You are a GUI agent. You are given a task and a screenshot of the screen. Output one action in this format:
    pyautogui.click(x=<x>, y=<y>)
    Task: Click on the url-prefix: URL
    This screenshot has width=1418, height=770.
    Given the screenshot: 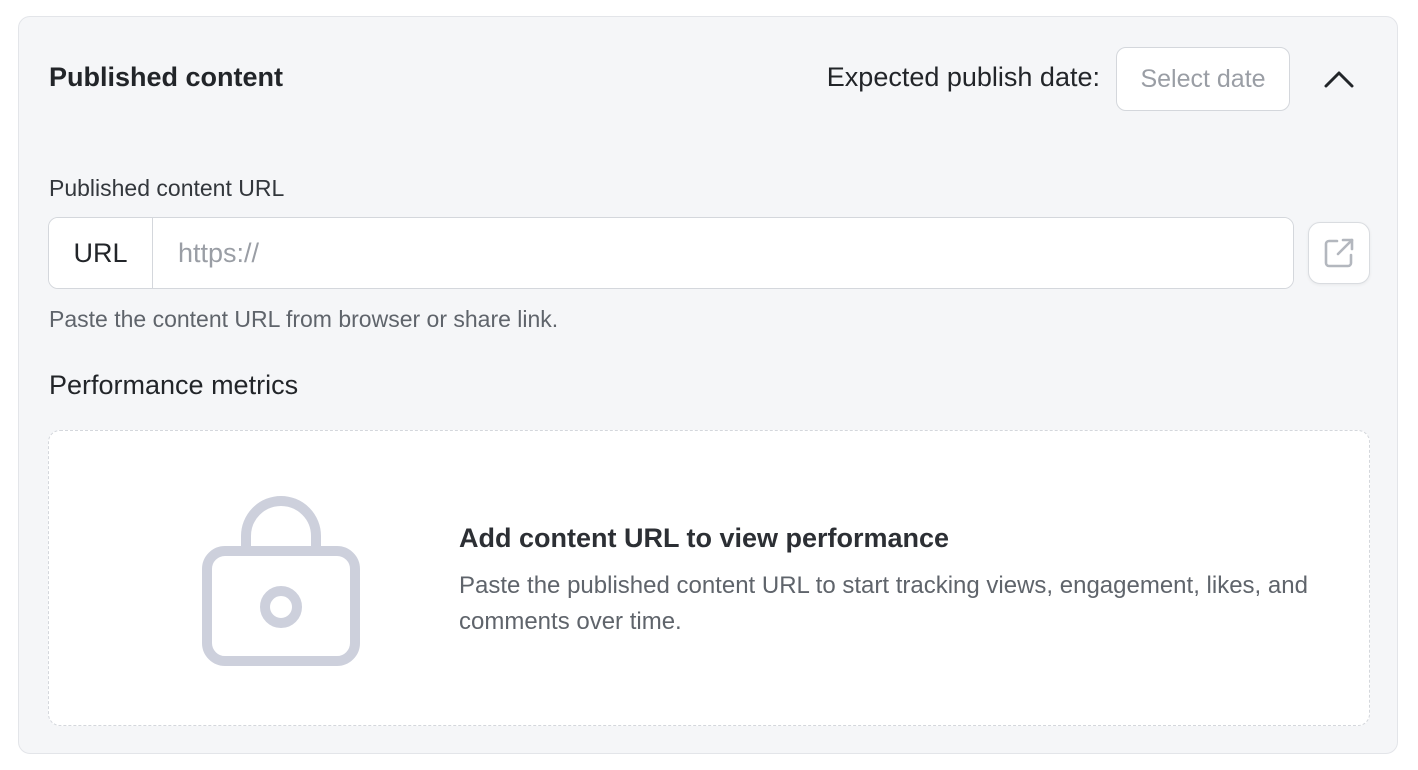 What is the action you would take?
    pyautogui.click(x=101, y=253)
    